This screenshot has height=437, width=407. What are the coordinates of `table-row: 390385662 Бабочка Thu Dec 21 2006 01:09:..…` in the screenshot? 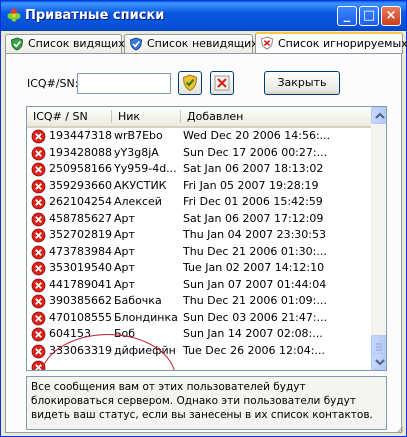 It's located at (199, 301).